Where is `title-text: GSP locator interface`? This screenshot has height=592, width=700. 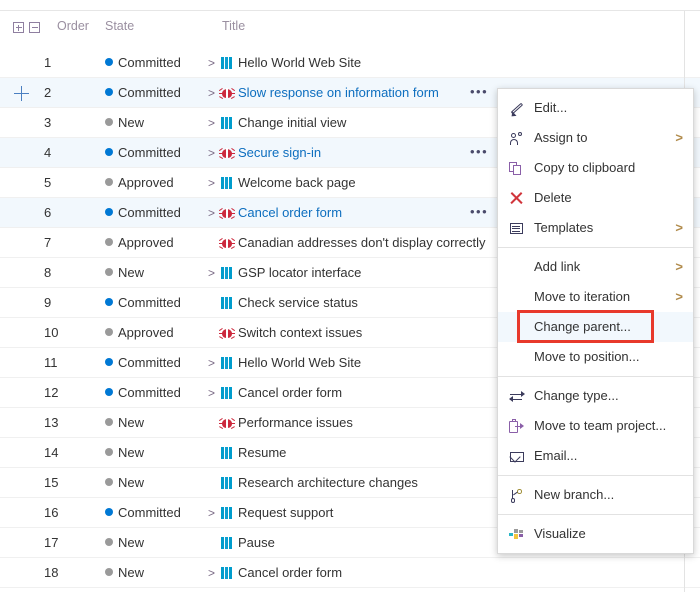 title-text: GSP locator interface is located at coordinates (299, 272).